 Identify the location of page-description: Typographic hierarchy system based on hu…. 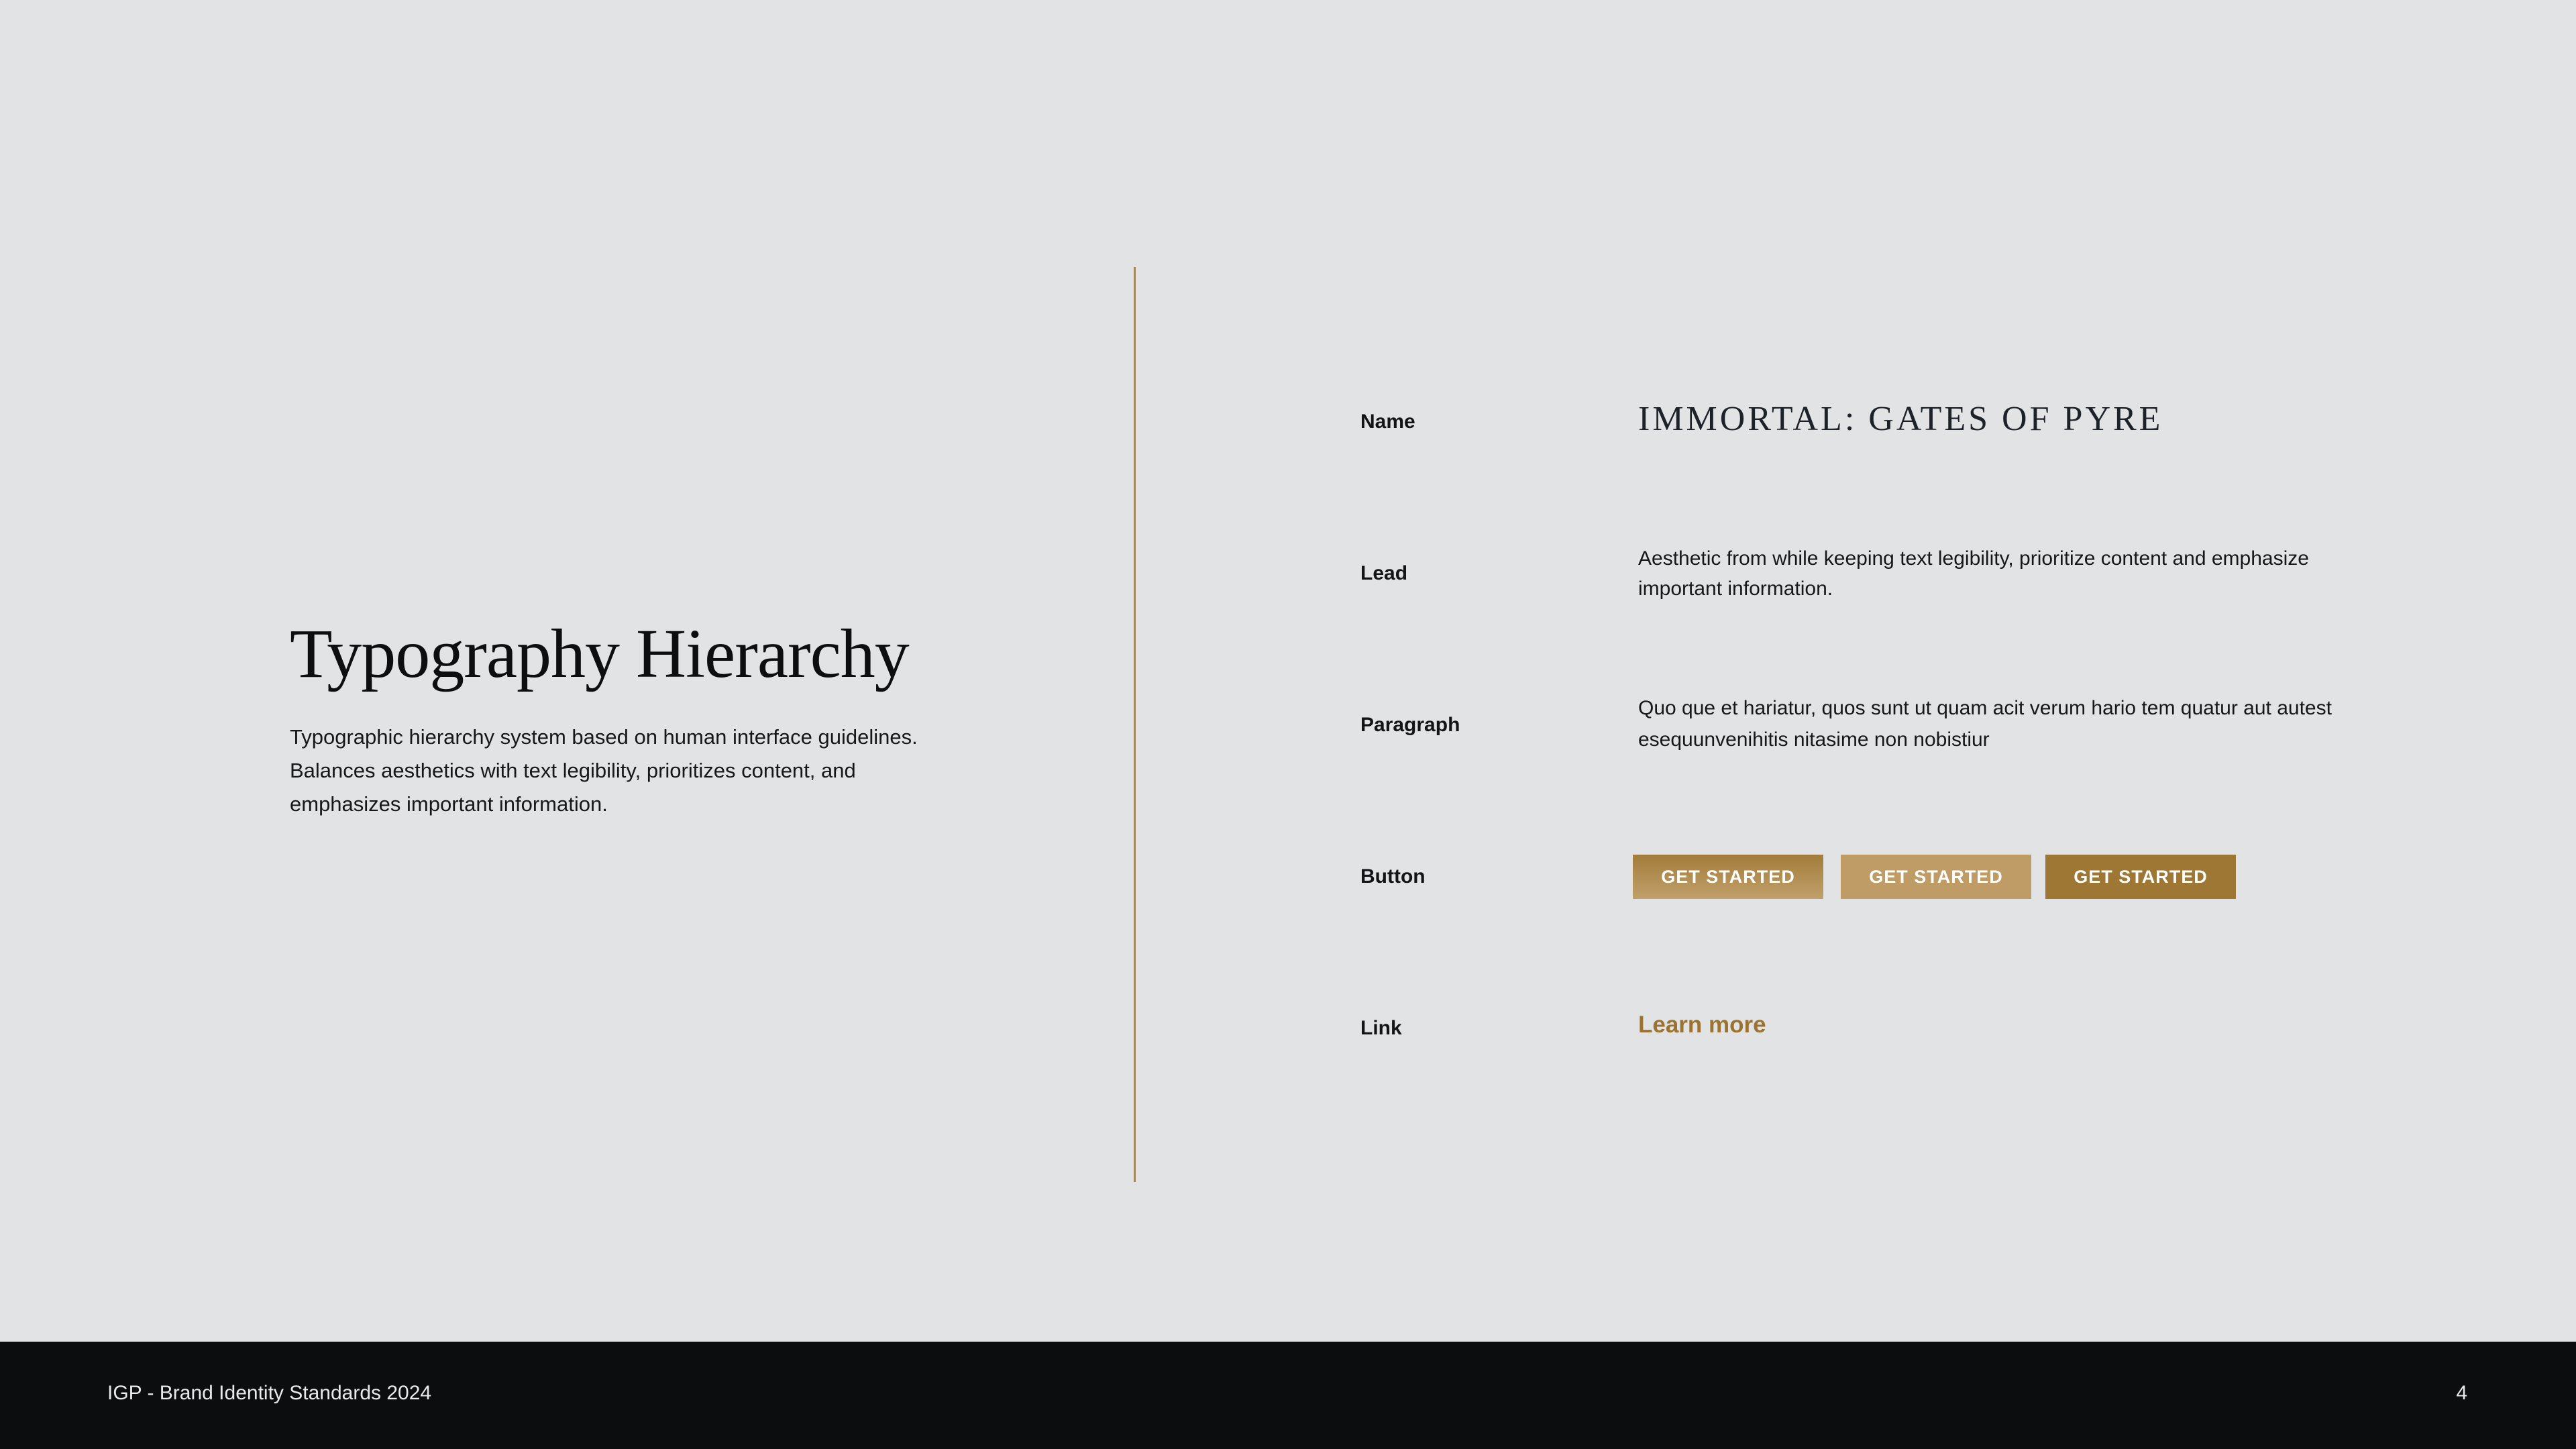
(604, 770).